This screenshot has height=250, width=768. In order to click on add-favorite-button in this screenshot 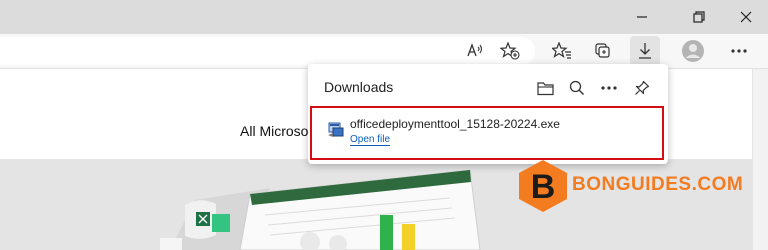, I will do `click(510, 51)`.